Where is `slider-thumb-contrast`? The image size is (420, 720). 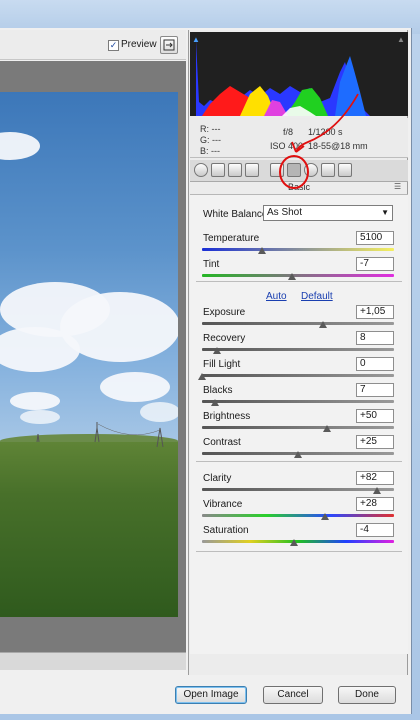
slider-thumb-contrast is located at coordinates (298, 454).